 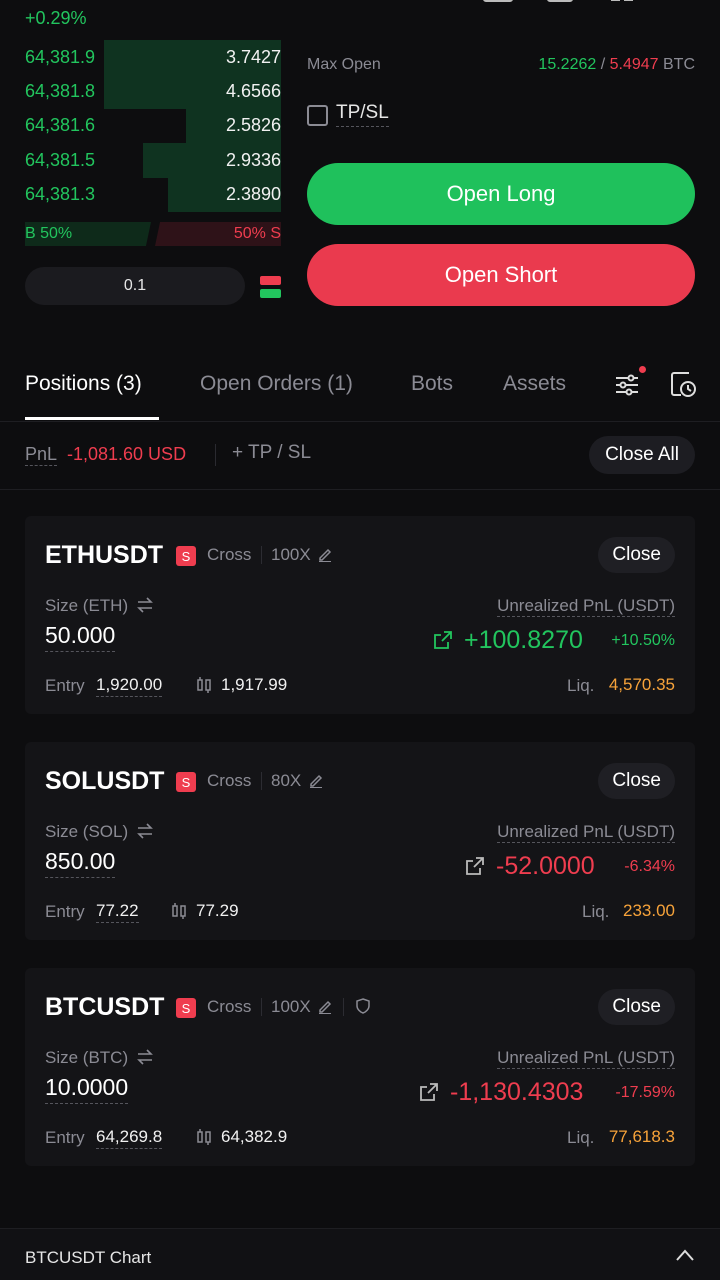 What do you see at coordinates (257, 233) in the screenshot?
I see `sell-ratio-label: 50% S` at bounding box center [257, 233].